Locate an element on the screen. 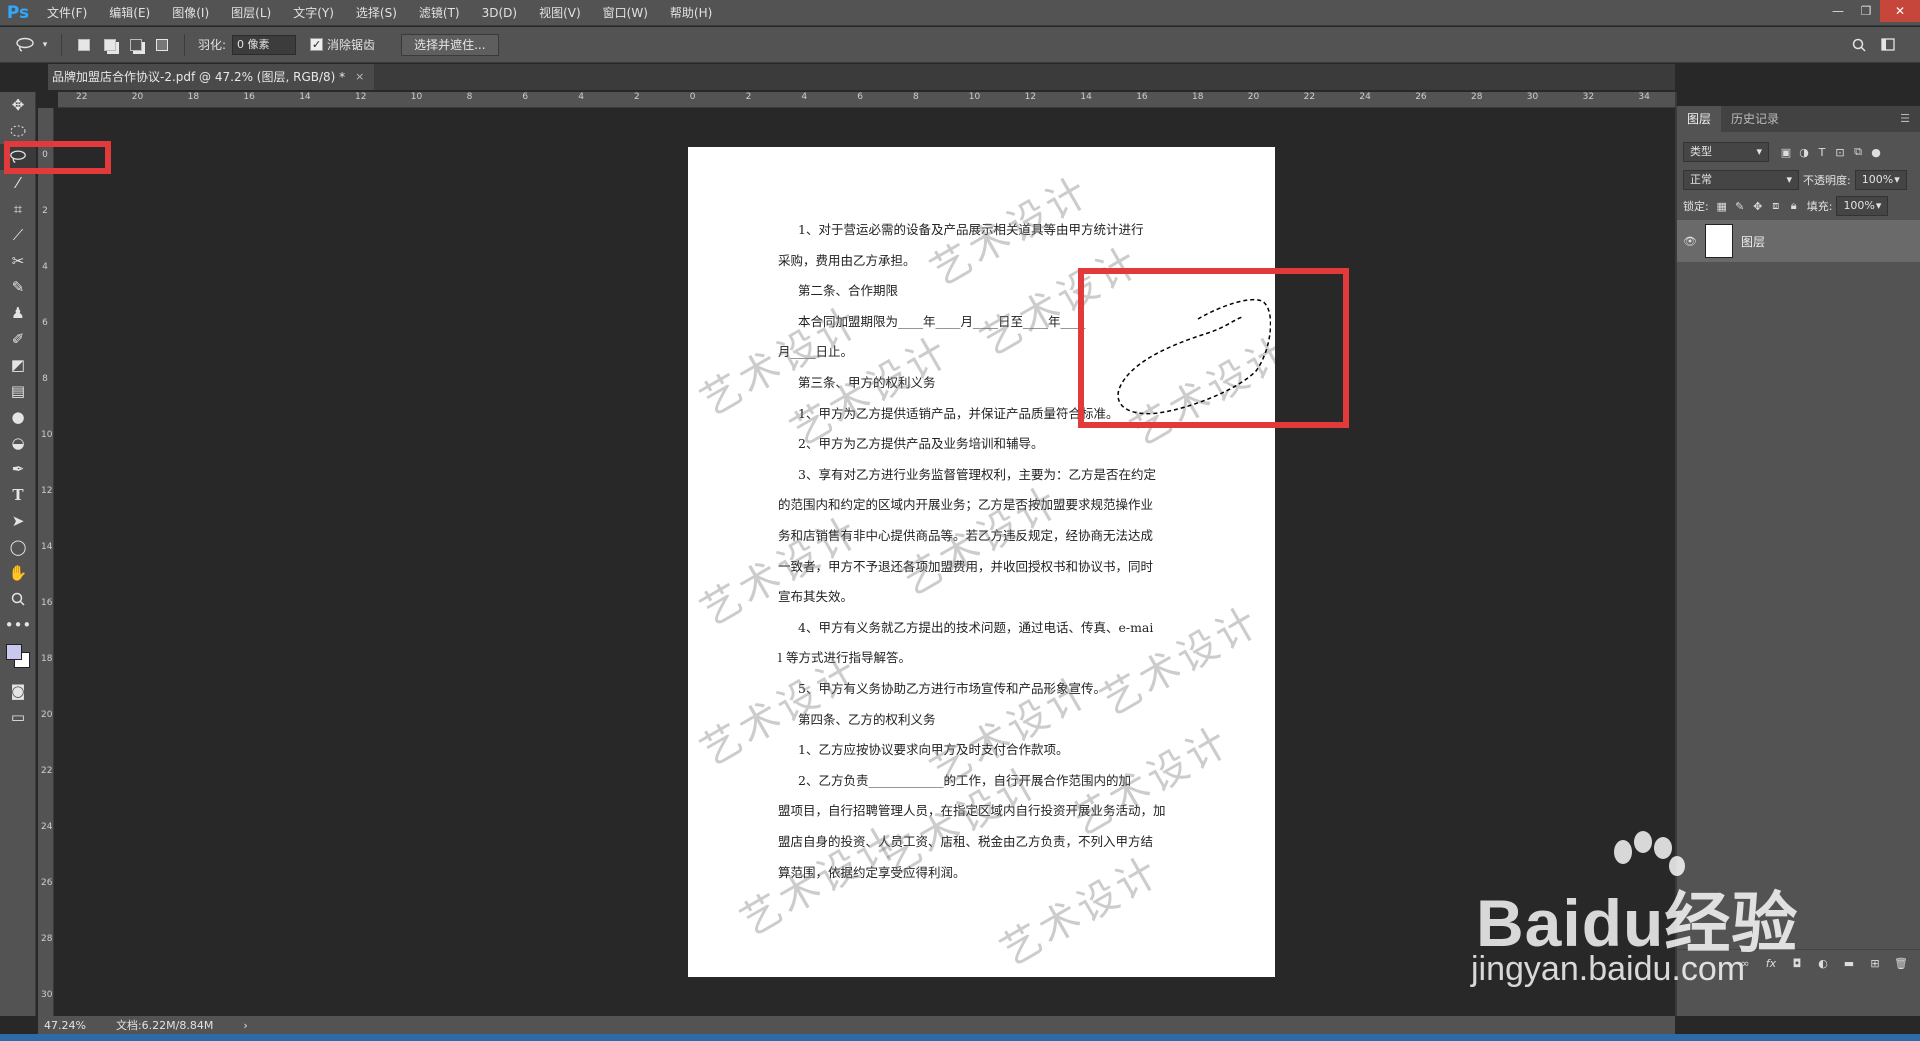  baidu-jingyan-watermark: Baidu经验 jingyan.baidu.com is located at coordinates (1695, 930).